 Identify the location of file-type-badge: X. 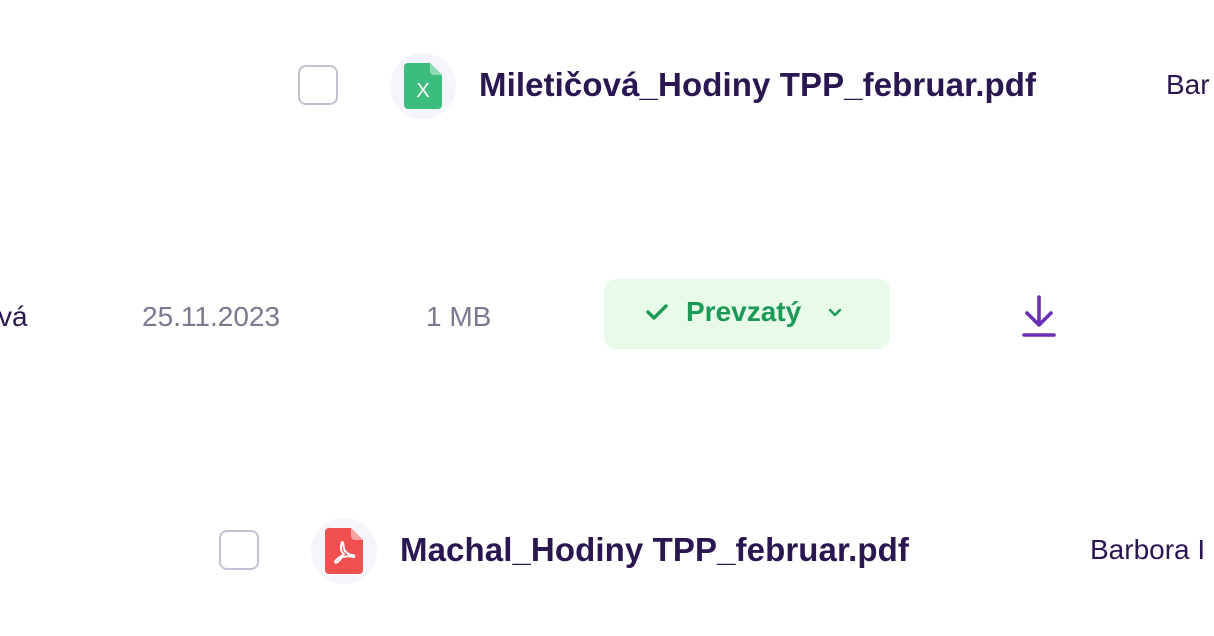
(423, 86).